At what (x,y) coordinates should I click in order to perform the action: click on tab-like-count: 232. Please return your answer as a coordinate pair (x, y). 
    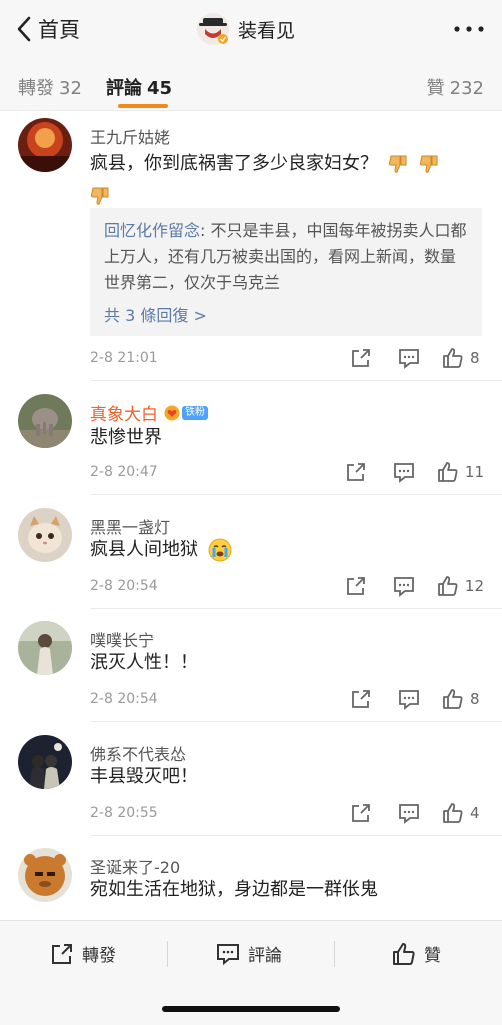
    Looking at the image, I should click on (466, 88).